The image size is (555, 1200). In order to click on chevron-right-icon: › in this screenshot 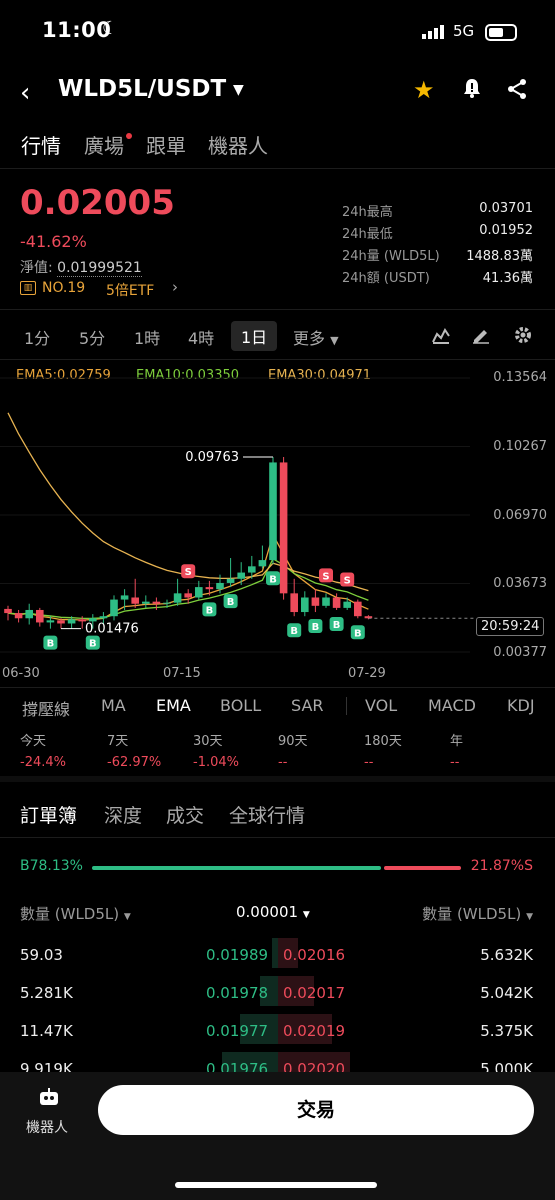, I will do `click(175, 287)`.